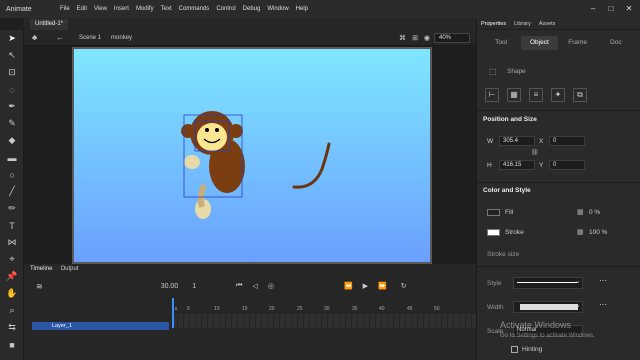 The image size is (640, 360). Describe the element at coordinates (69, 269) in the screenshot. I see `tab-output: Output` at that location.